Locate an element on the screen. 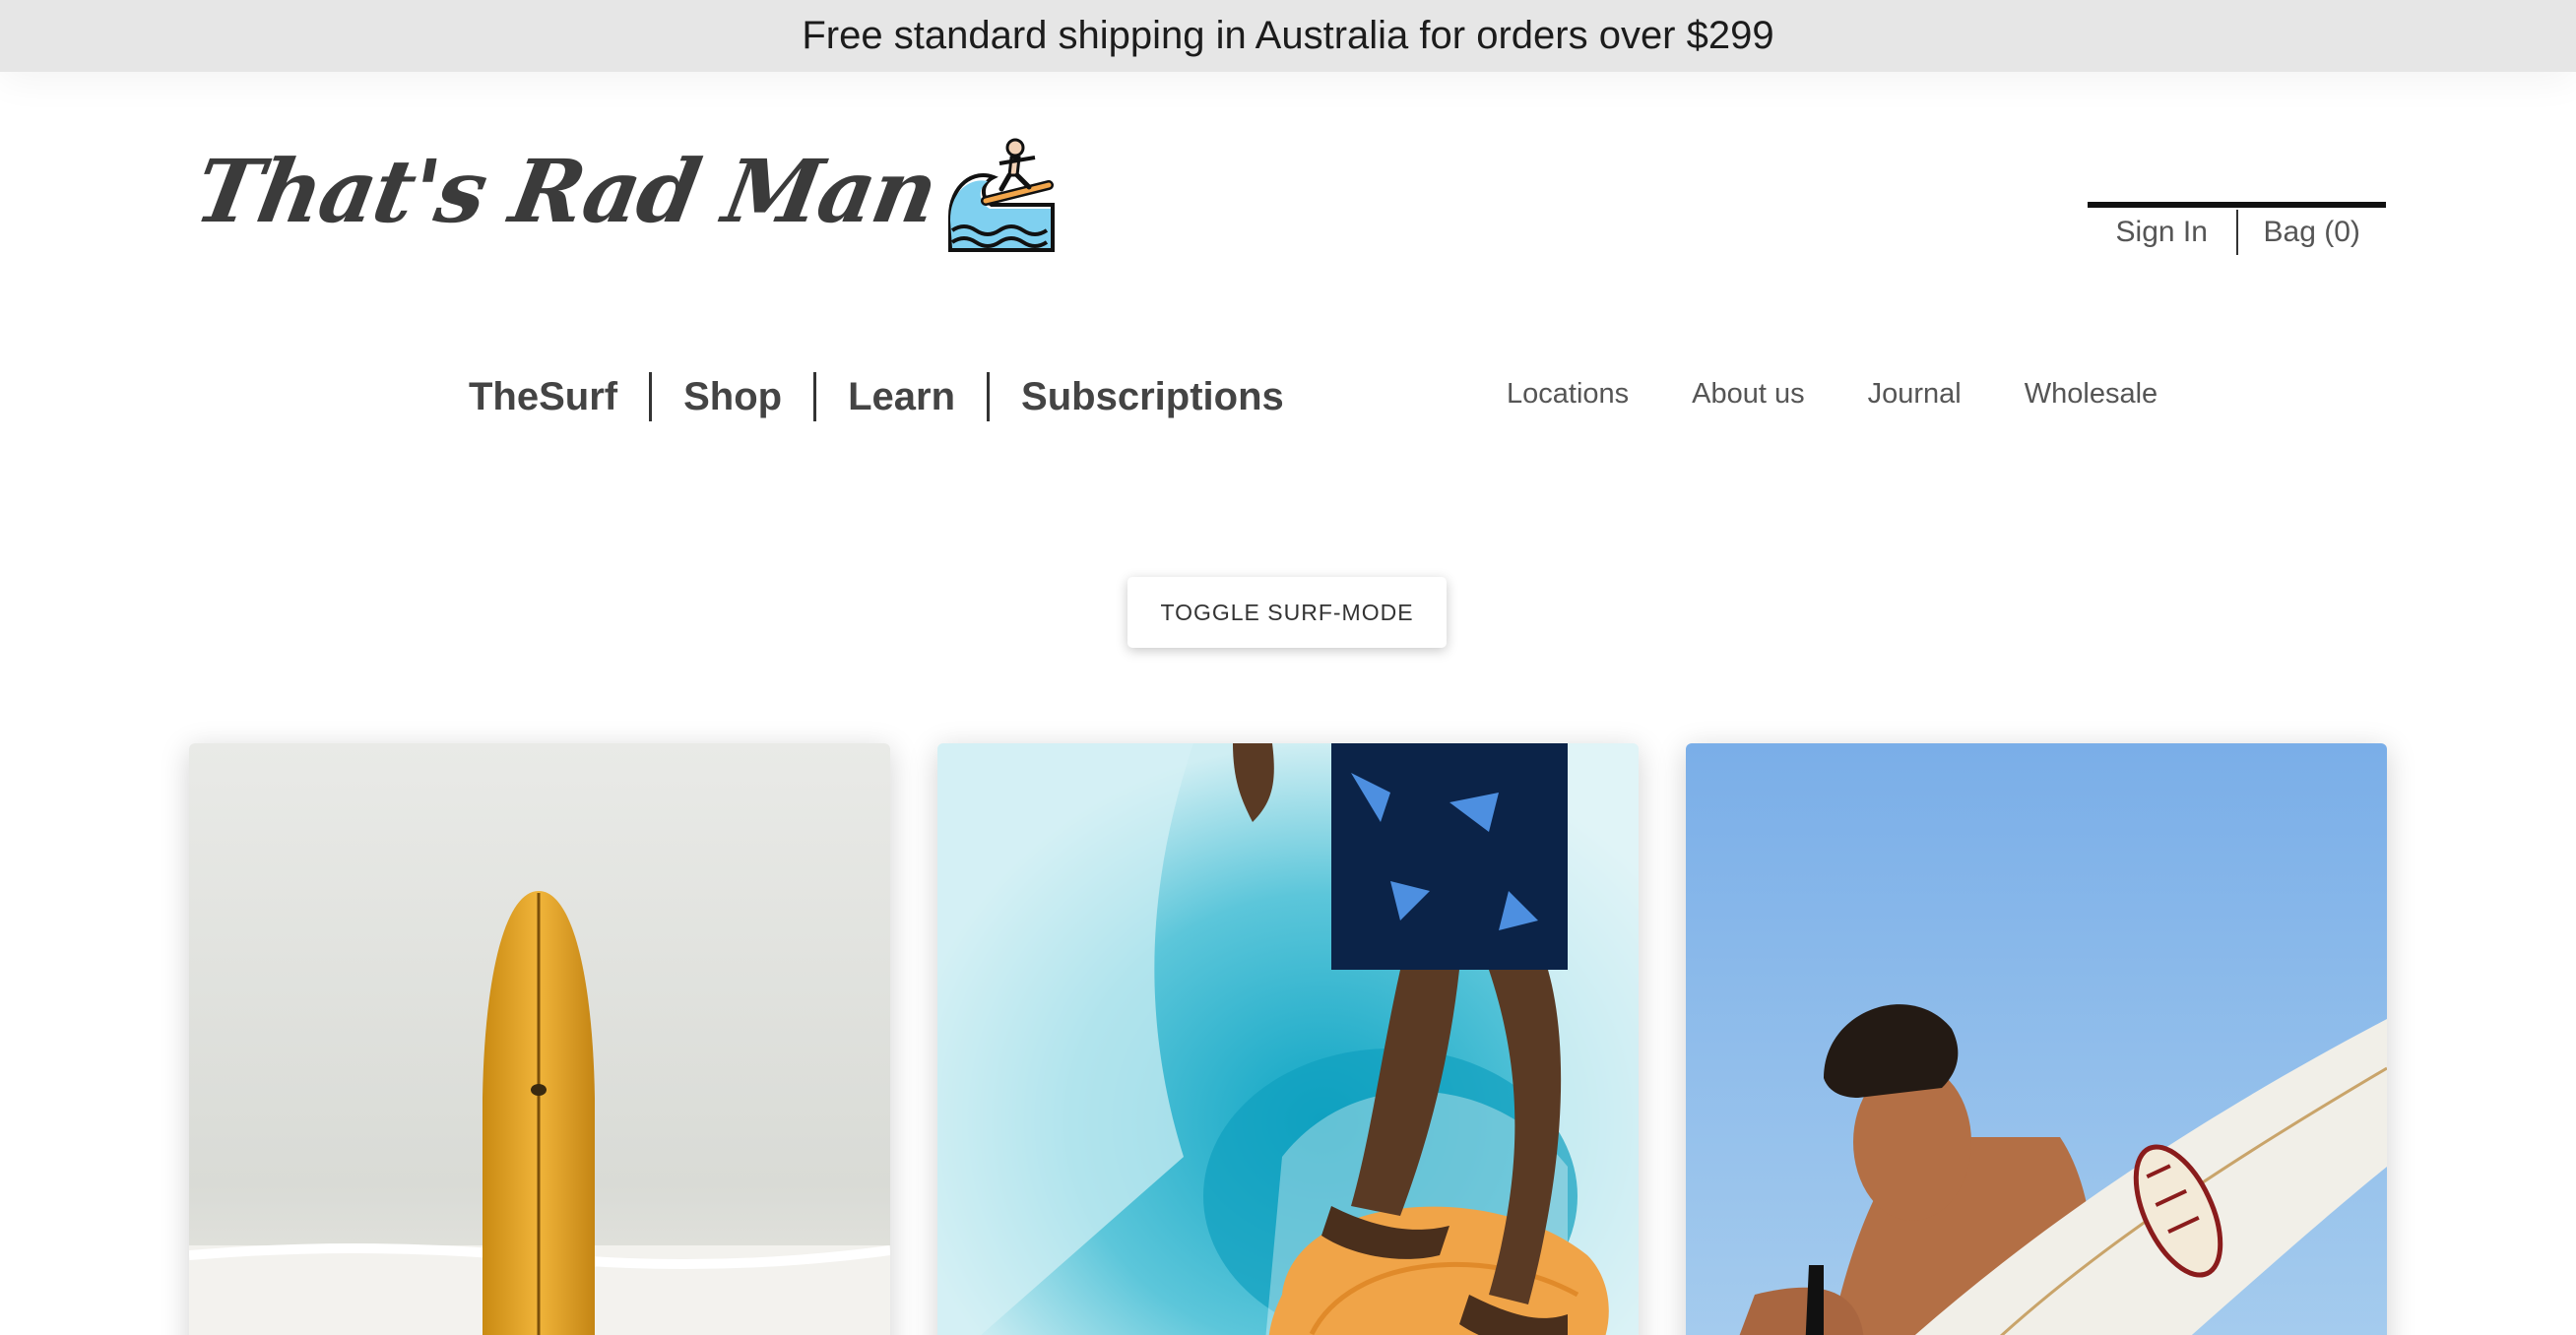 The width and height of the screenshot is (2576, 1335). toggle-surf-mode-button: TOGGLE SURF-MODE is located at coordinates (1287, 612).